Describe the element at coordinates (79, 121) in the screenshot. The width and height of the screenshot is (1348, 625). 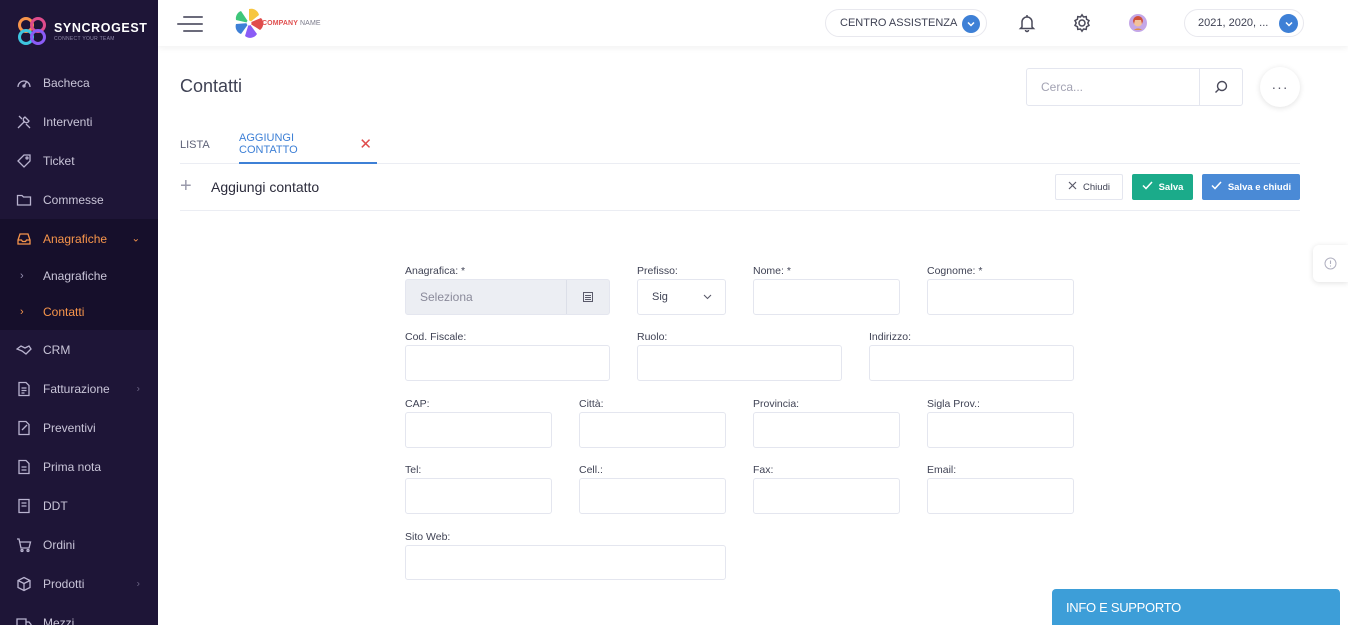
I see `sidebar-item-interventi: Interventi` at that location.